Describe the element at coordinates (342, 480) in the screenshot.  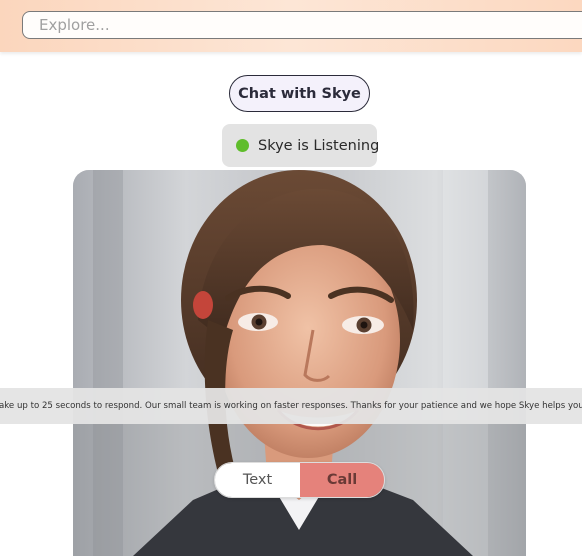
I see `call-mode-button: Call` at that location.